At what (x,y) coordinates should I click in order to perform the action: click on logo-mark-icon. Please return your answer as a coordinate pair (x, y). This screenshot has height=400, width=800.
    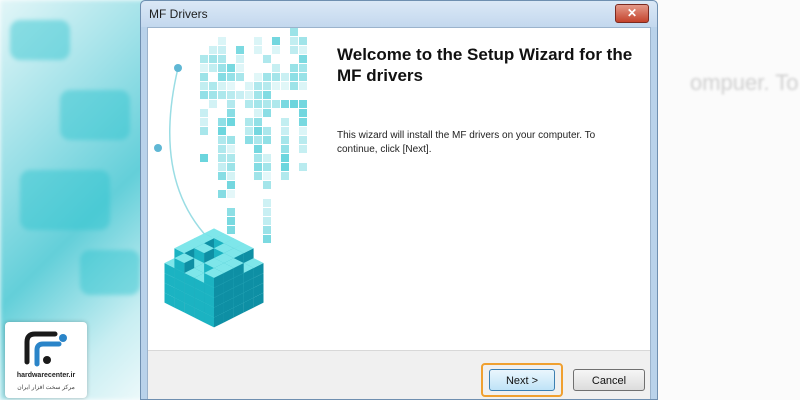
    Looking at the image, I should click on (45, 349).